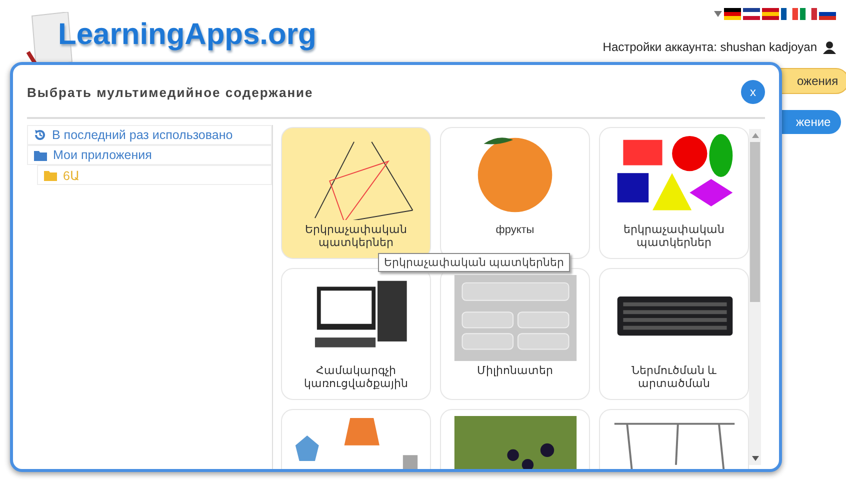 Image resolution: width=846 pixels, height=483 pixels. I want to click on tooltip: Երկրաչափական պատկերներ, so click(474, 262).